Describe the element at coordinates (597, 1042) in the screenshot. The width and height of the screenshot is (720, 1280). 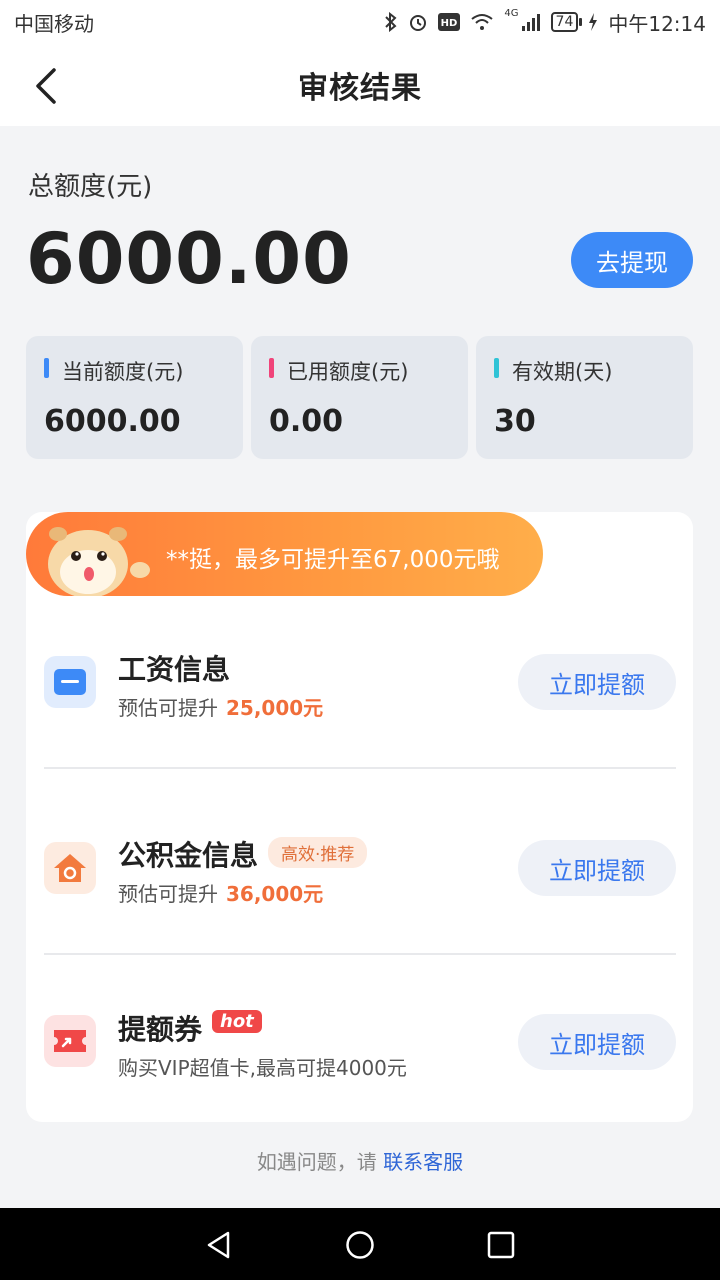
I see `raise-limit-button-coupon: 立即提额` at that location.